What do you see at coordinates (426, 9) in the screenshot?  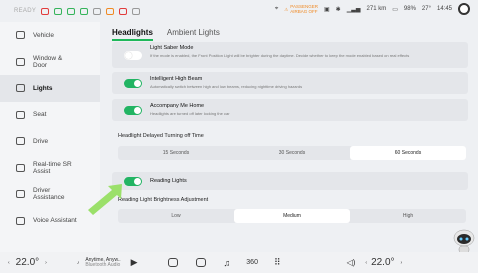 I see `outside-temp: 27°` at bounding box center [426, 9].